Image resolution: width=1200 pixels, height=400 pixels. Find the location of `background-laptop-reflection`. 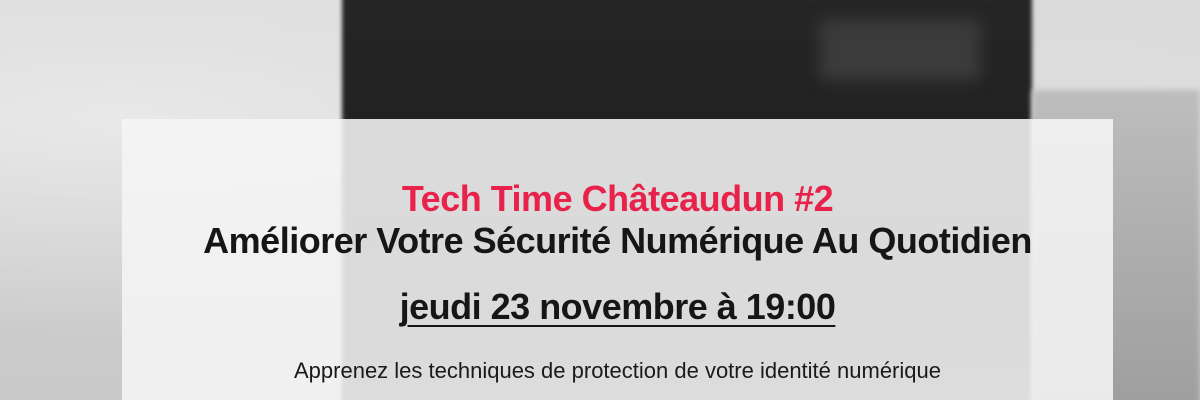

background-laptop-reflection is located at coordinates (900, 50).